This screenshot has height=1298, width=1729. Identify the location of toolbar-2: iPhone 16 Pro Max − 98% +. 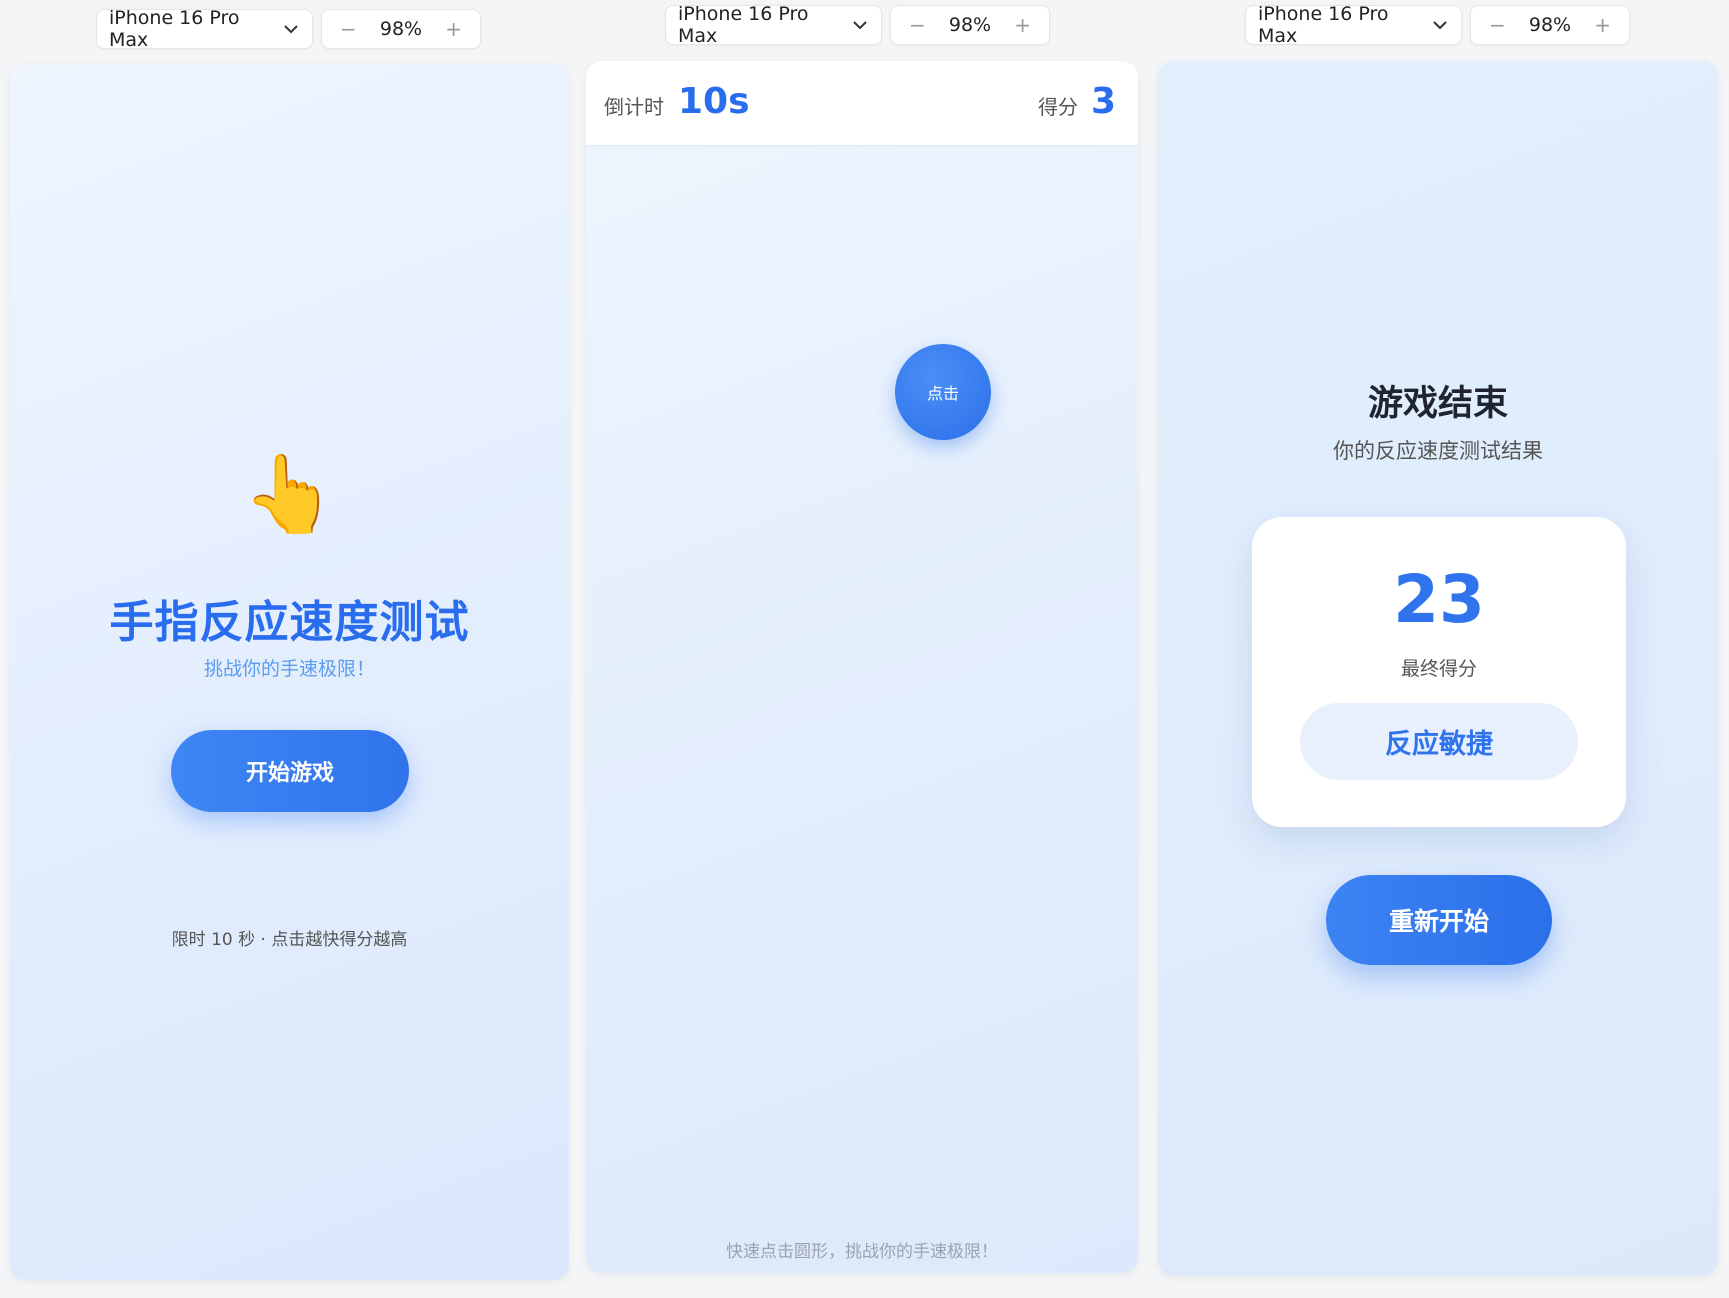
(857, 25).